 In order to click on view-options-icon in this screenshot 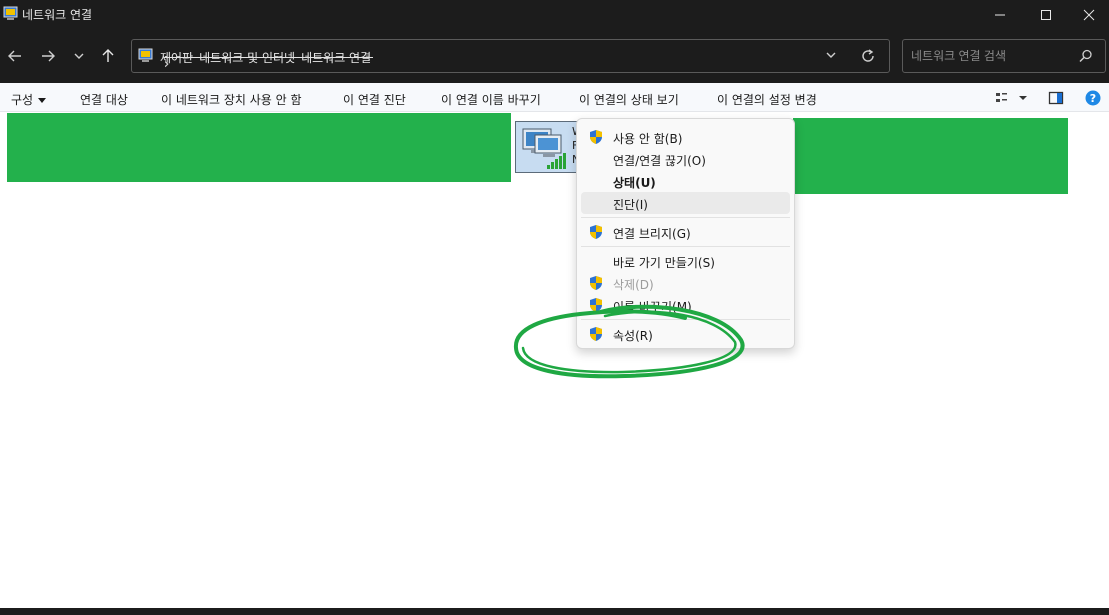, I will do `click(1011, 97)`.